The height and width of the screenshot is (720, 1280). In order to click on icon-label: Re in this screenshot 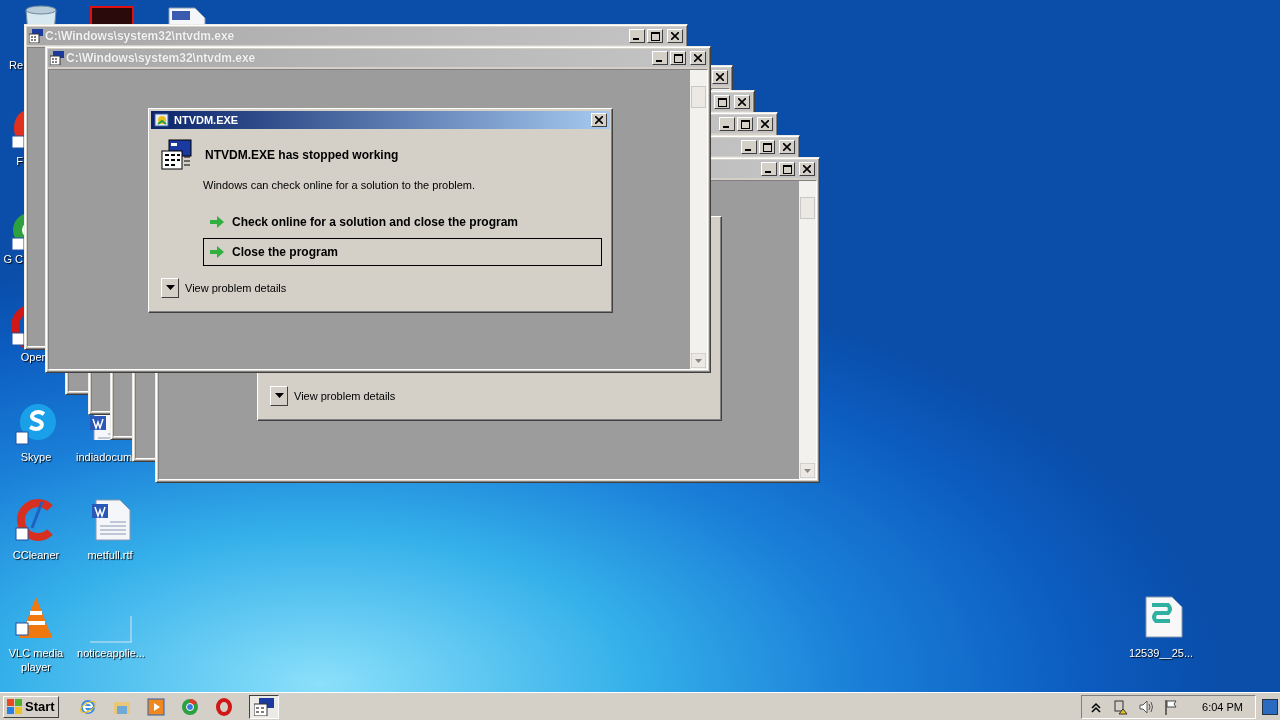, I will do `click(15, 65)`.